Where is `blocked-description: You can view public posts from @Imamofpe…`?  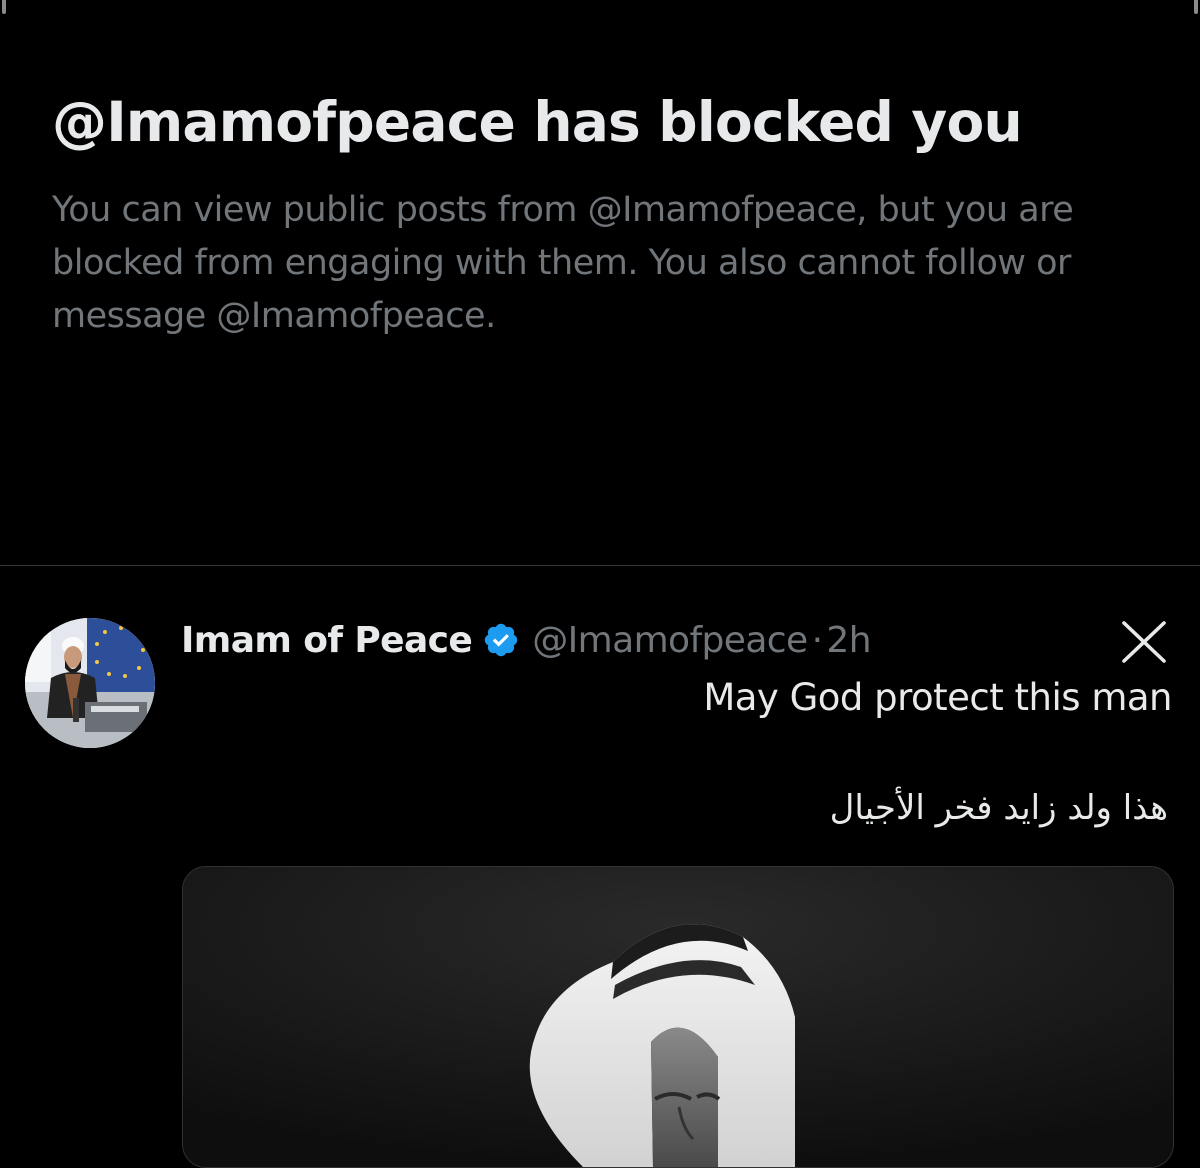
blocked-description: You can view public posts from @Imamofpe… is located at coordinates (563, 263).